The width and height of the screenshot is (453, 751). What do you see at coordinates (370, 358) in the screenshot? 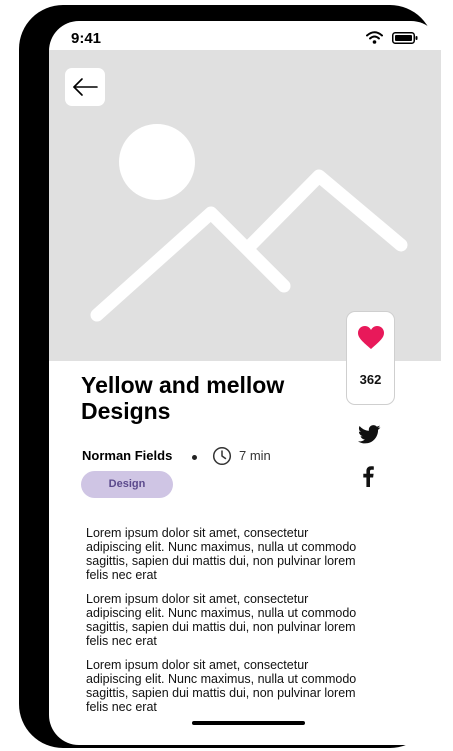
I see `like-card: 362` at bounding box center [370, 358].